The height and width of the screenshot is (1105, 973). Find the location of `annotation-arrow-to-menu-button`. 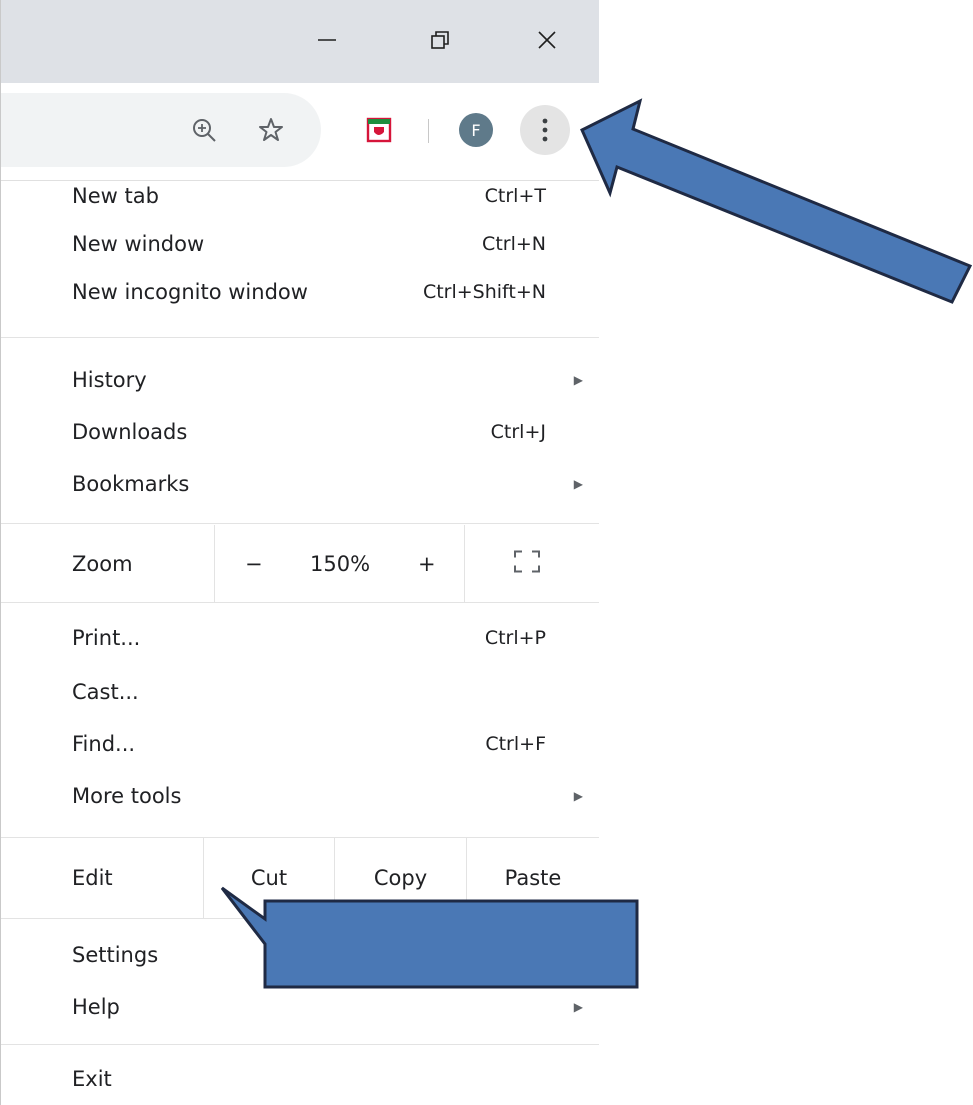

annotation-arrow-to-menu-button is located at coordinates (776, 201).